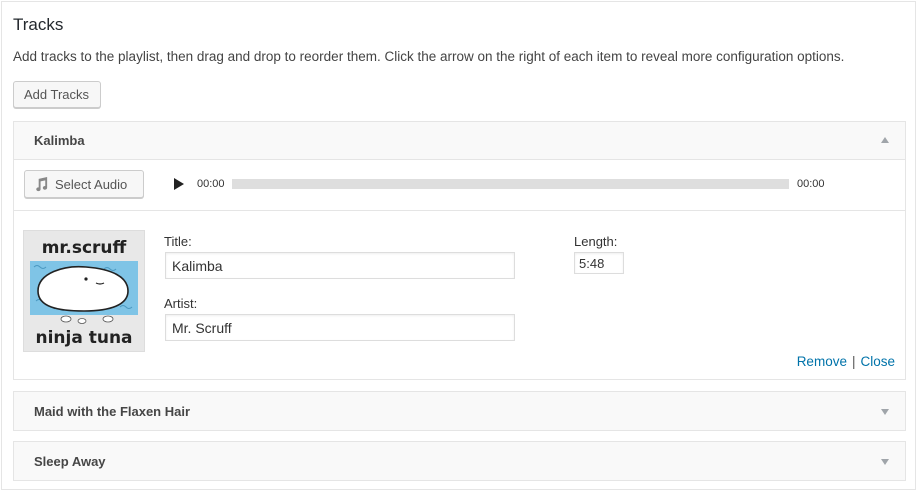 The width and height of the screenshot is (917, 491). I want to click on artist-label: Artist:, so click(181, 303).